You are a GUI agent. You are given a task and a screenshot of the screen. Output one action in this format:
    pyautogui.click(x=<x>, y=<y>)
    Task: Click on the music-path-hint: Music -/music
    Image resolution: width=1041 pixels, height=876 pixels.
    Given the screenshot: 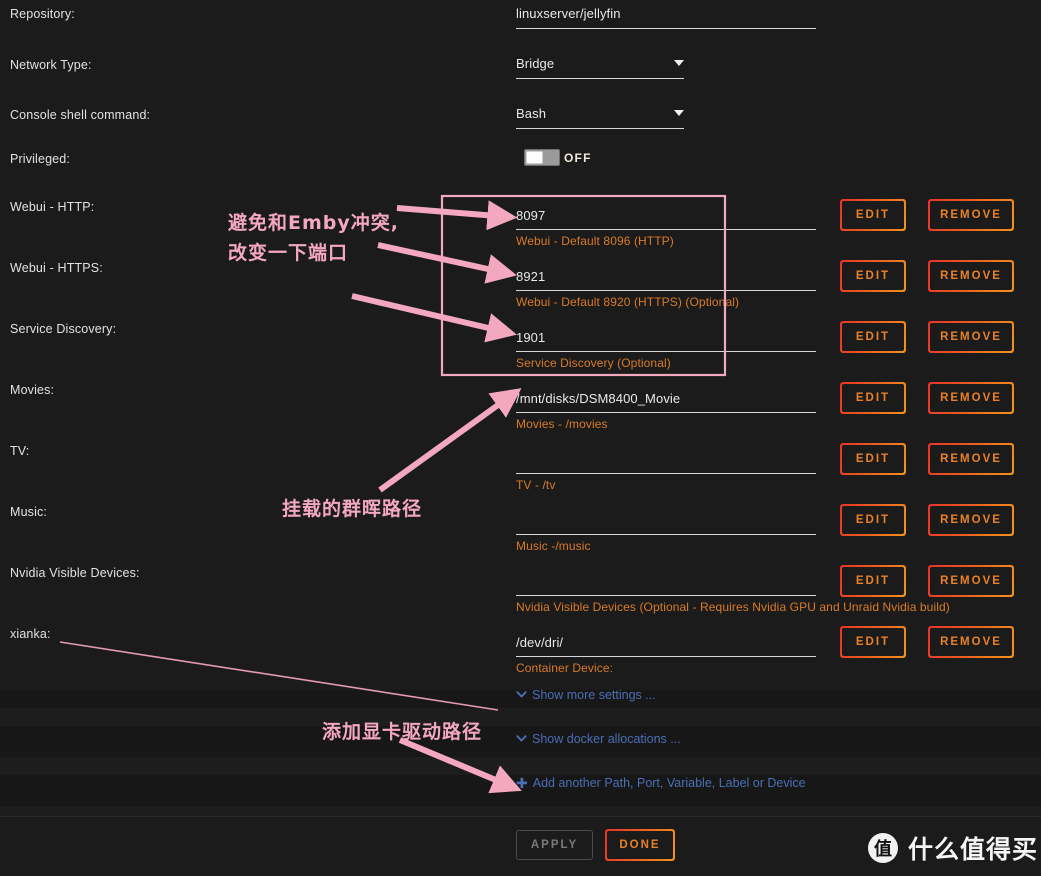 What is the action you would take?
    pyautogui.click(x=553, y=546)
    